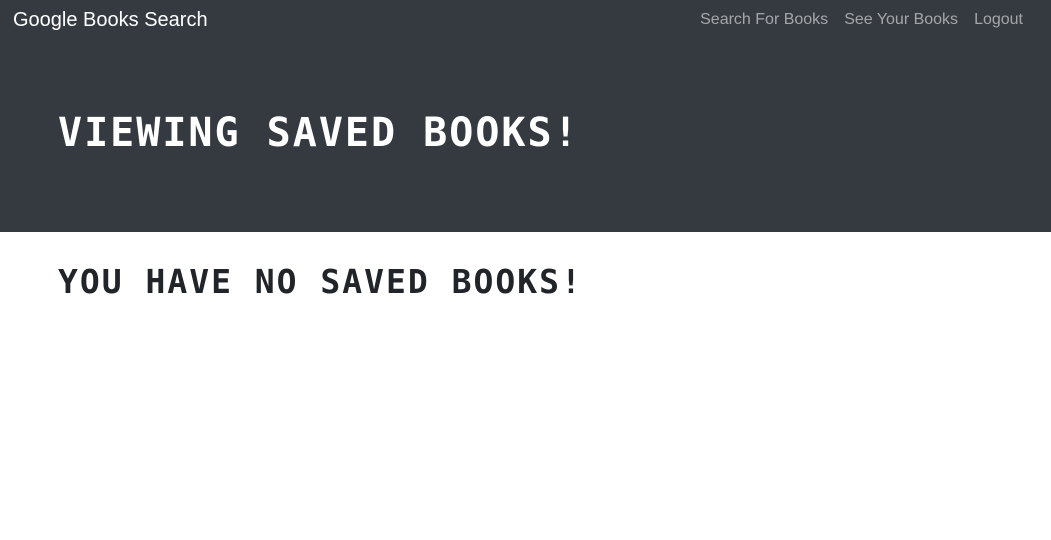 This screenshot has height=540, width=1051. I want to click on nav-link-logout: Logout, so click(998, 20).